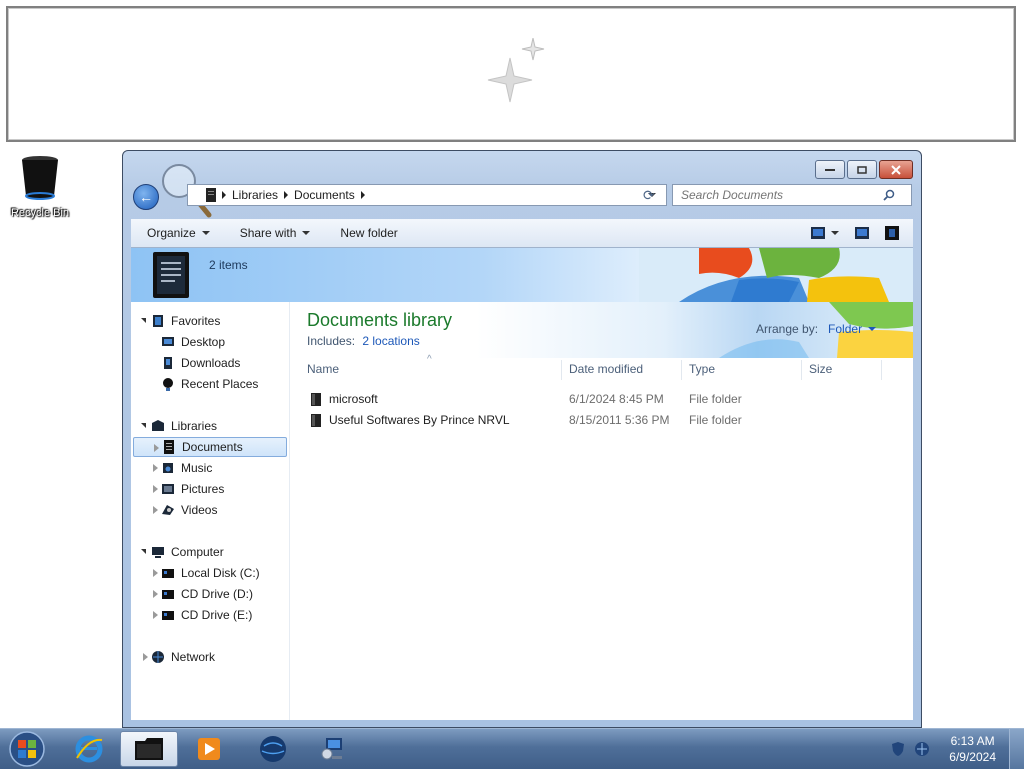  I want to click on start-button, so click(27, 749).